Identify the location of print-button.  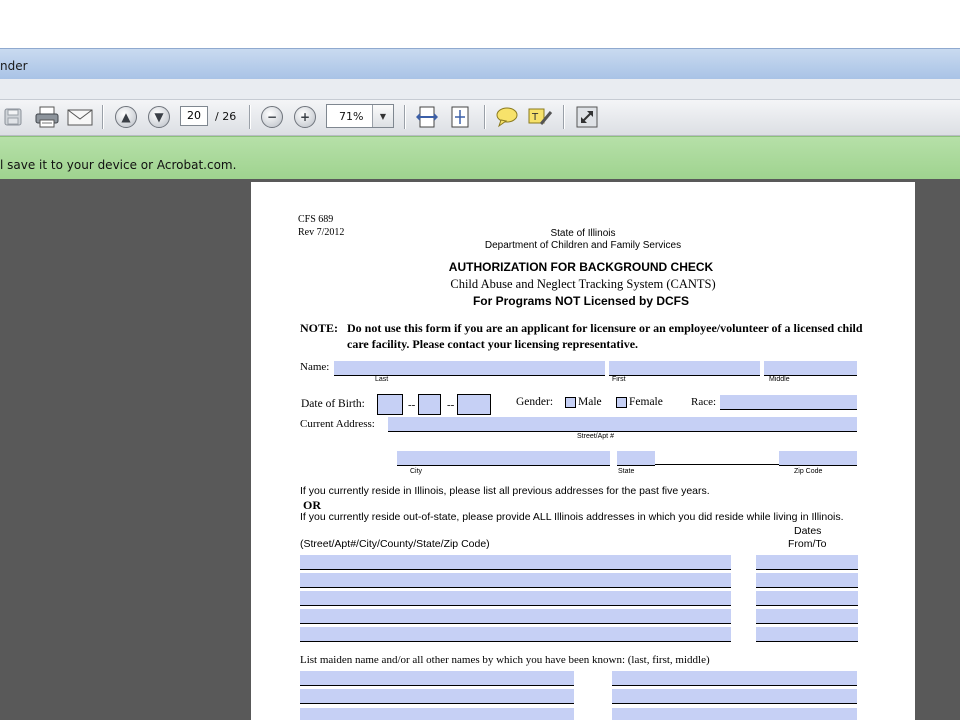
(47, 117).